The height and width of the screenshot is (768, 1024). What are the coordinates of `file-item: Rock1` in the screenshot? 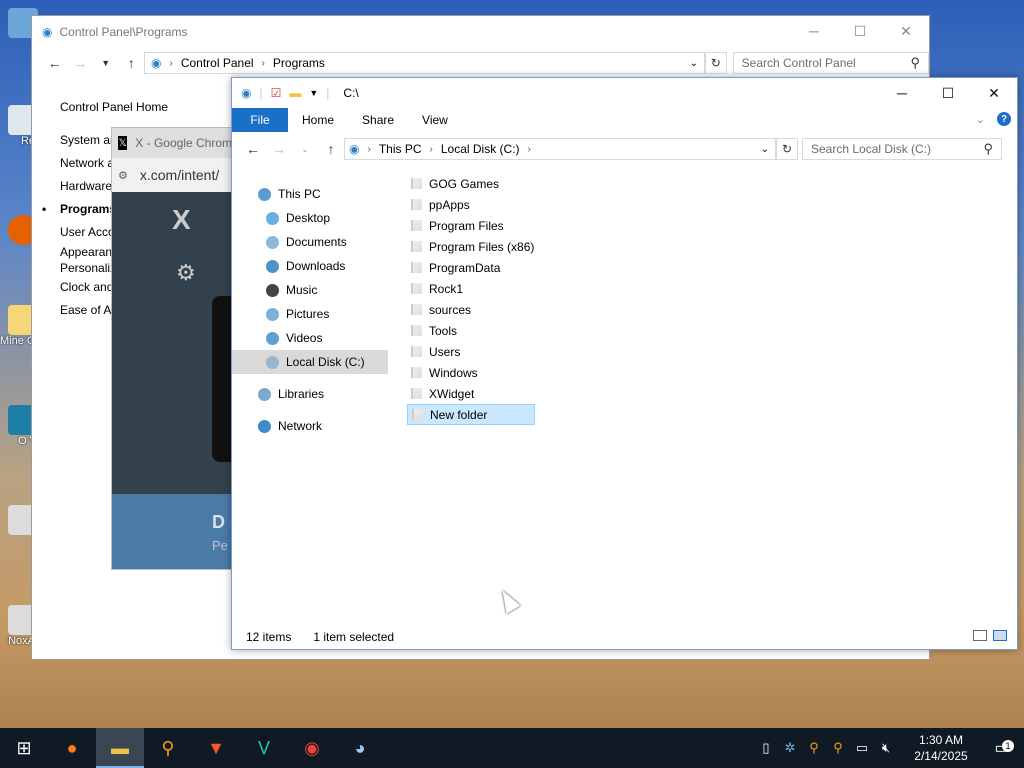 It's located at (507, 288).